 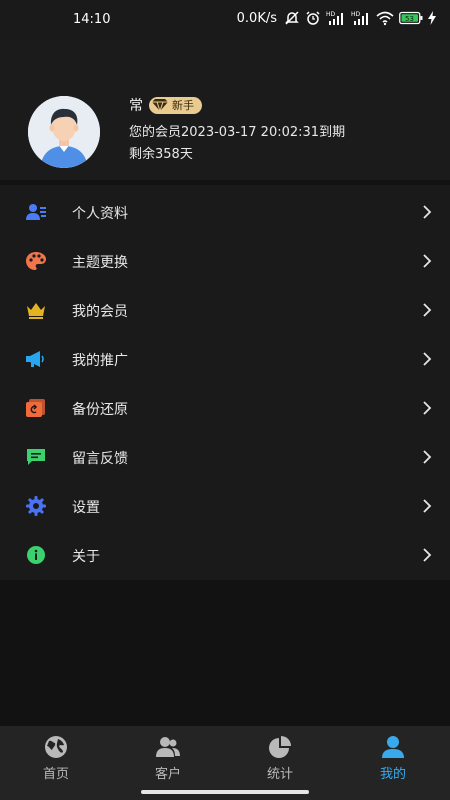 I want to click on membership-remaining: 剩余358天, so click(x=161, y=154).